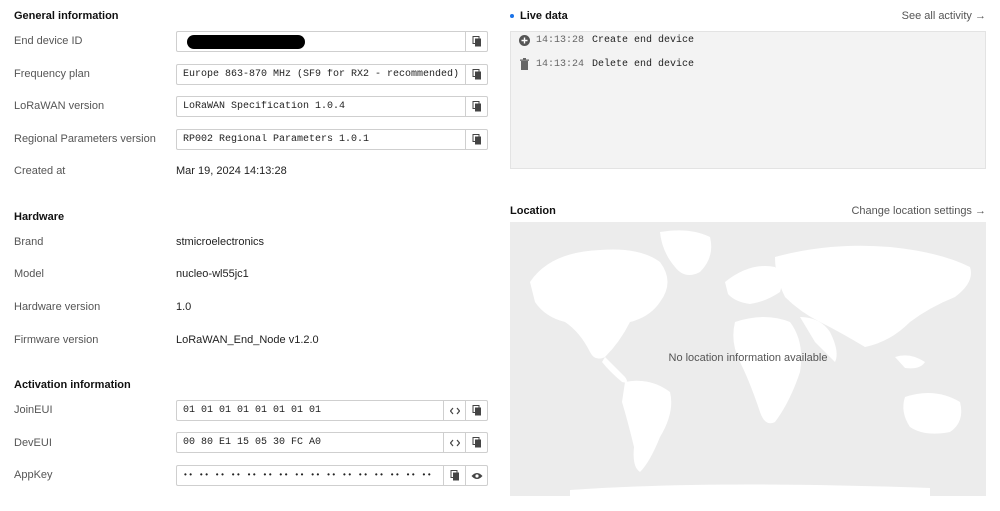 This screenshot has width=1000, height=511. Describe the element at coordinates (72, 385) in the screenshot. I see `activation-info-title: Activation information` at that location.